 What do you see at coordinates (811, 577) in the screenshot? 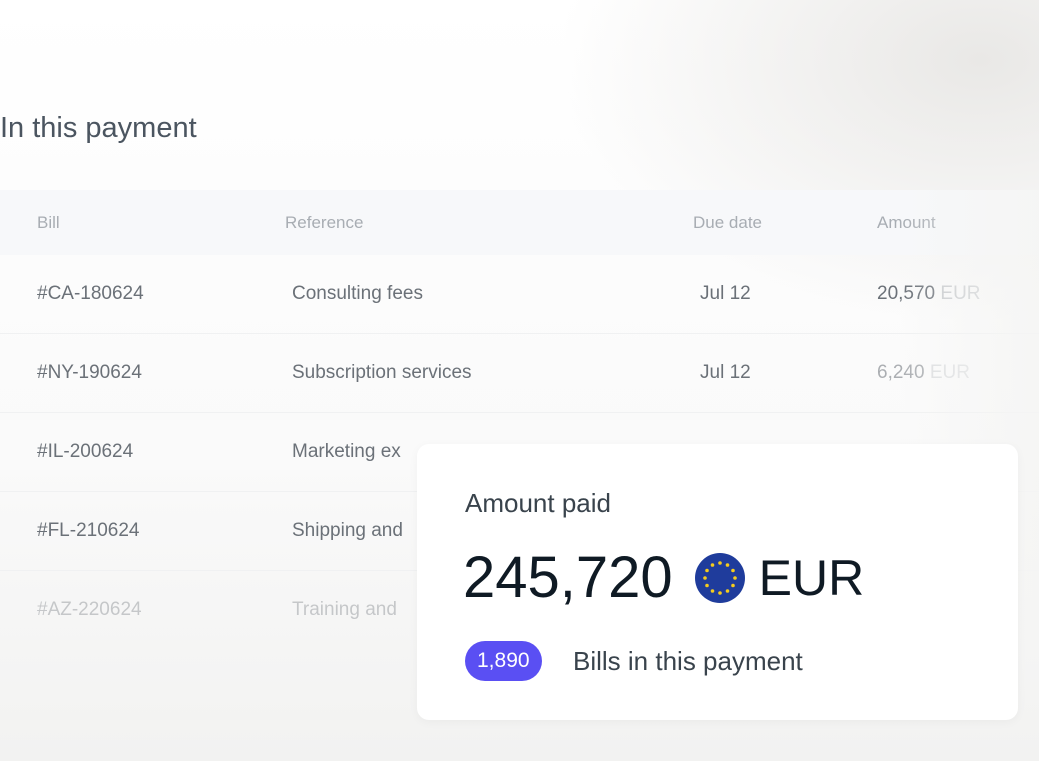
I see `amount-paid-currency: EUR` at bounding box center [811, 577].